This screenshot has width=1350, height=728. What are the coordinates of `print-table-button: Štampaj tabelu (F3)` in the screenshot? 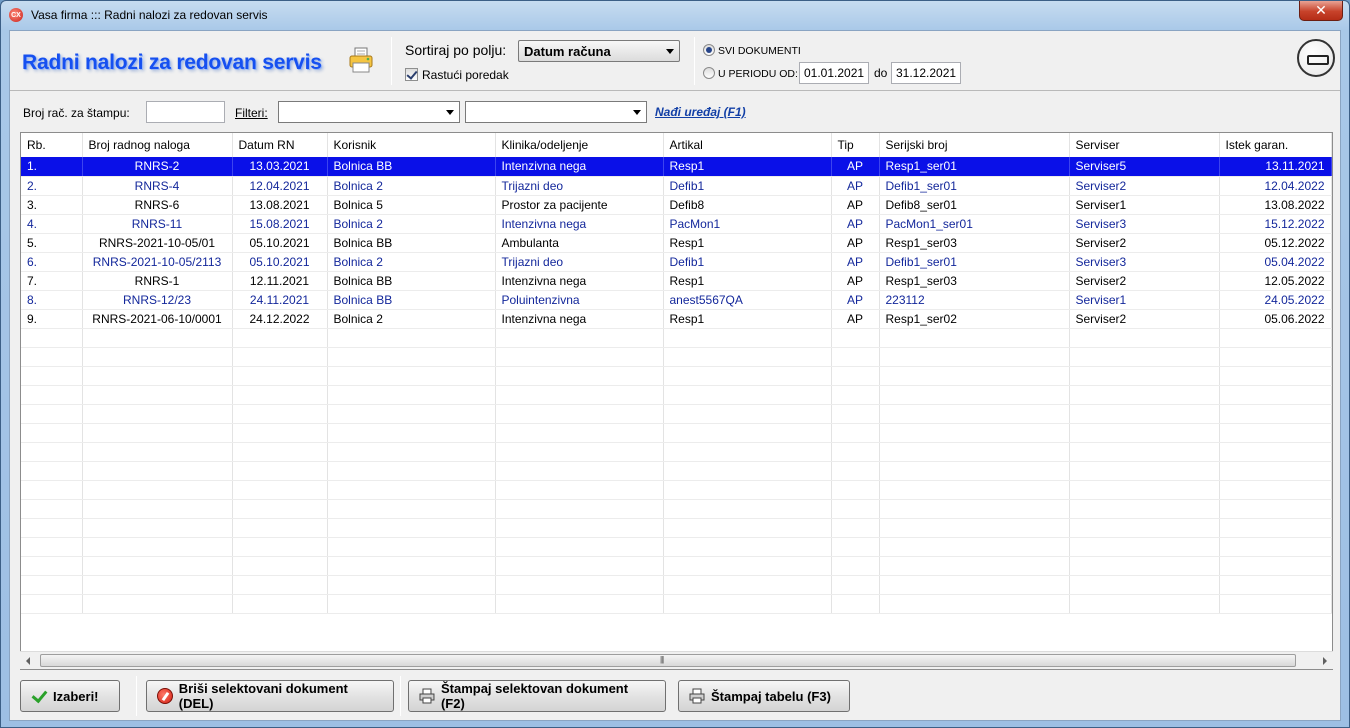 It's located at (764, 696).